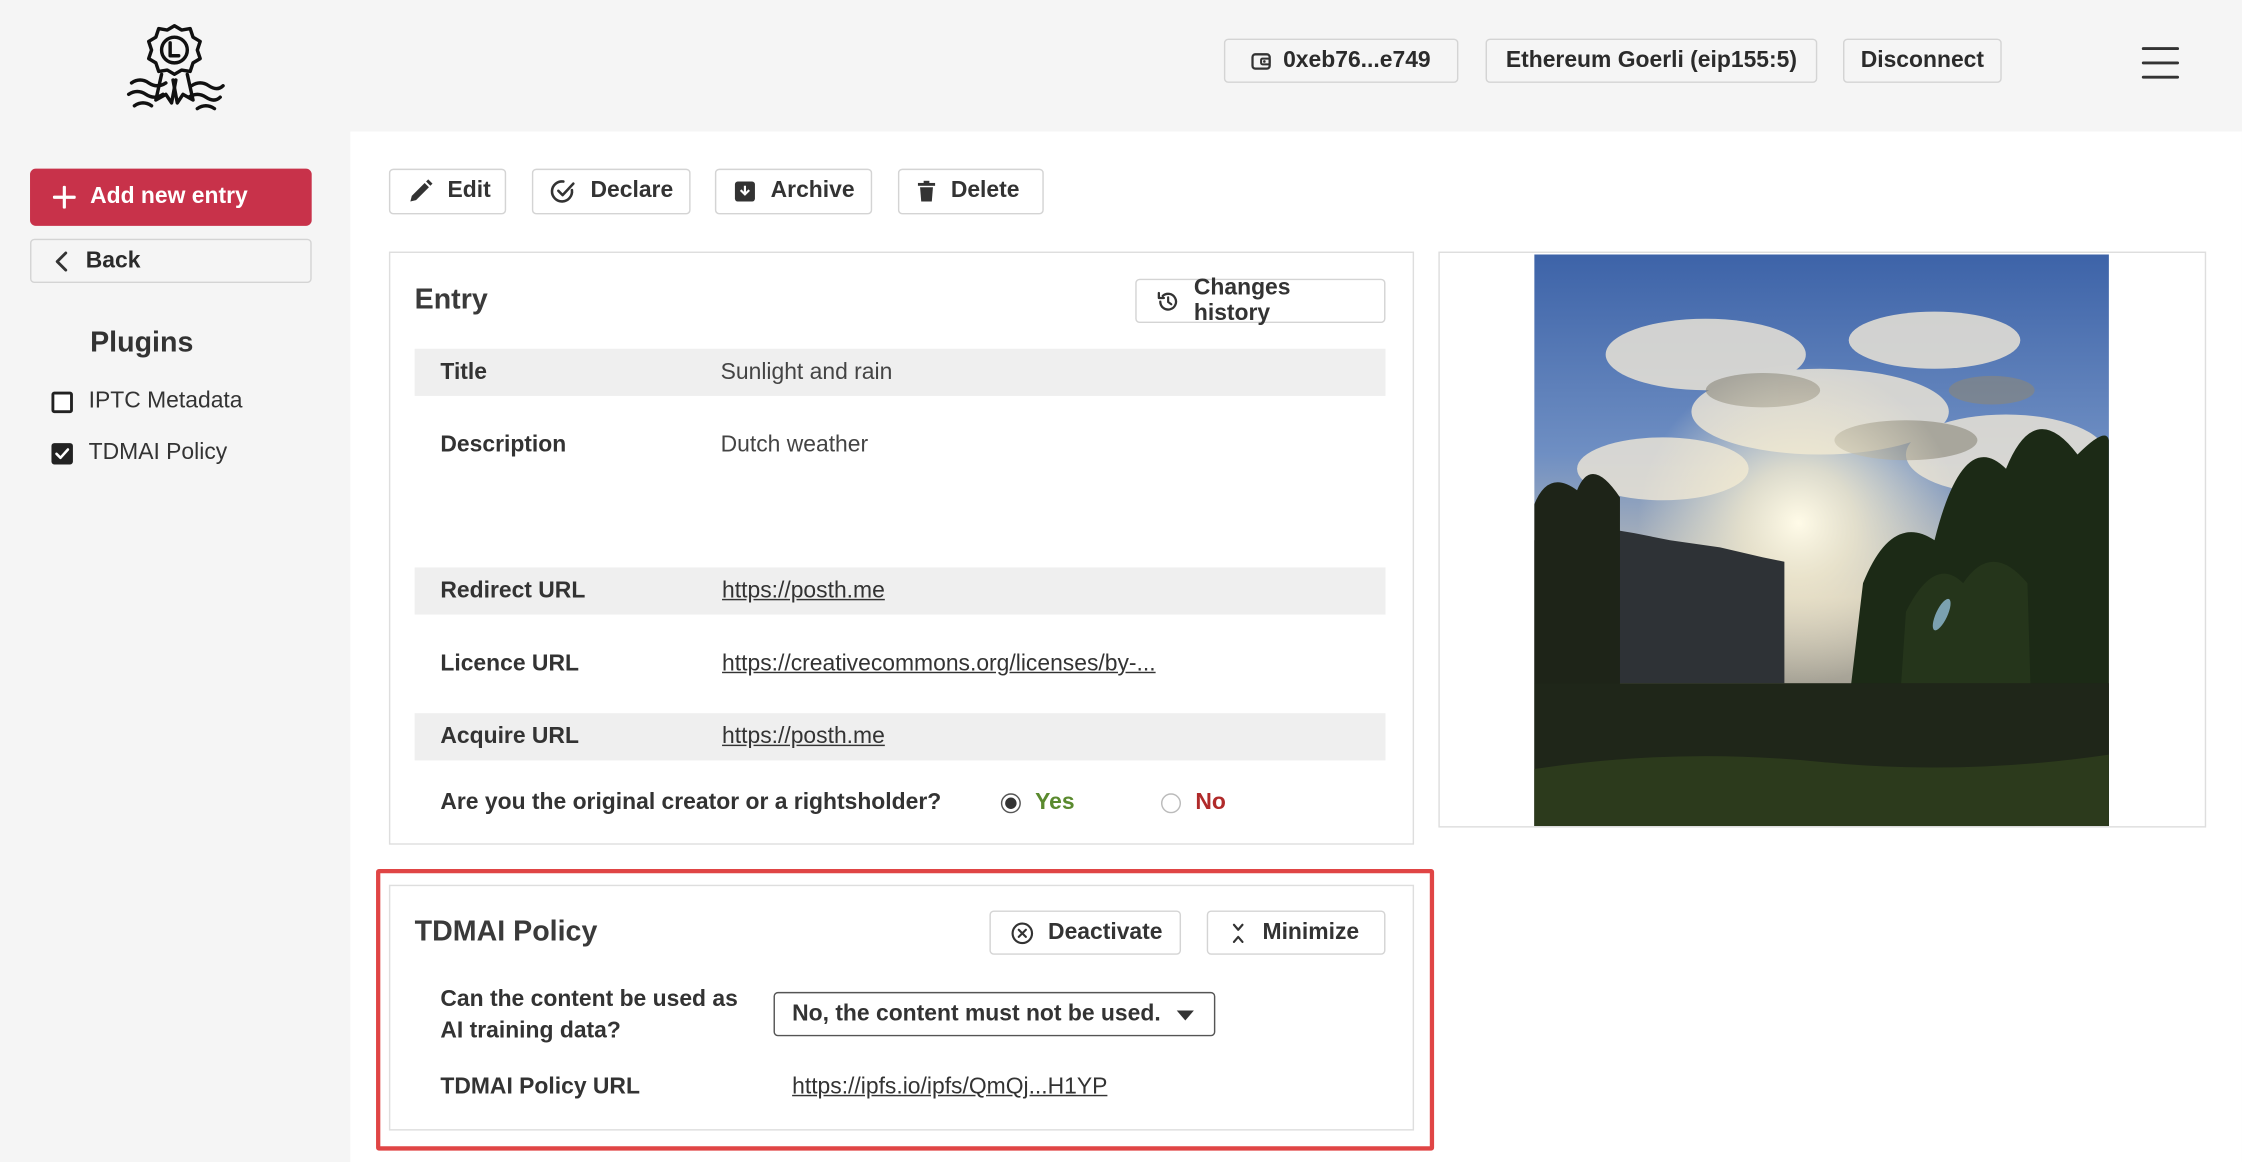 This screenshot has width=2242, height=1162. I want to click on redirect-url-label: Redirect URL, so click(513, 591).